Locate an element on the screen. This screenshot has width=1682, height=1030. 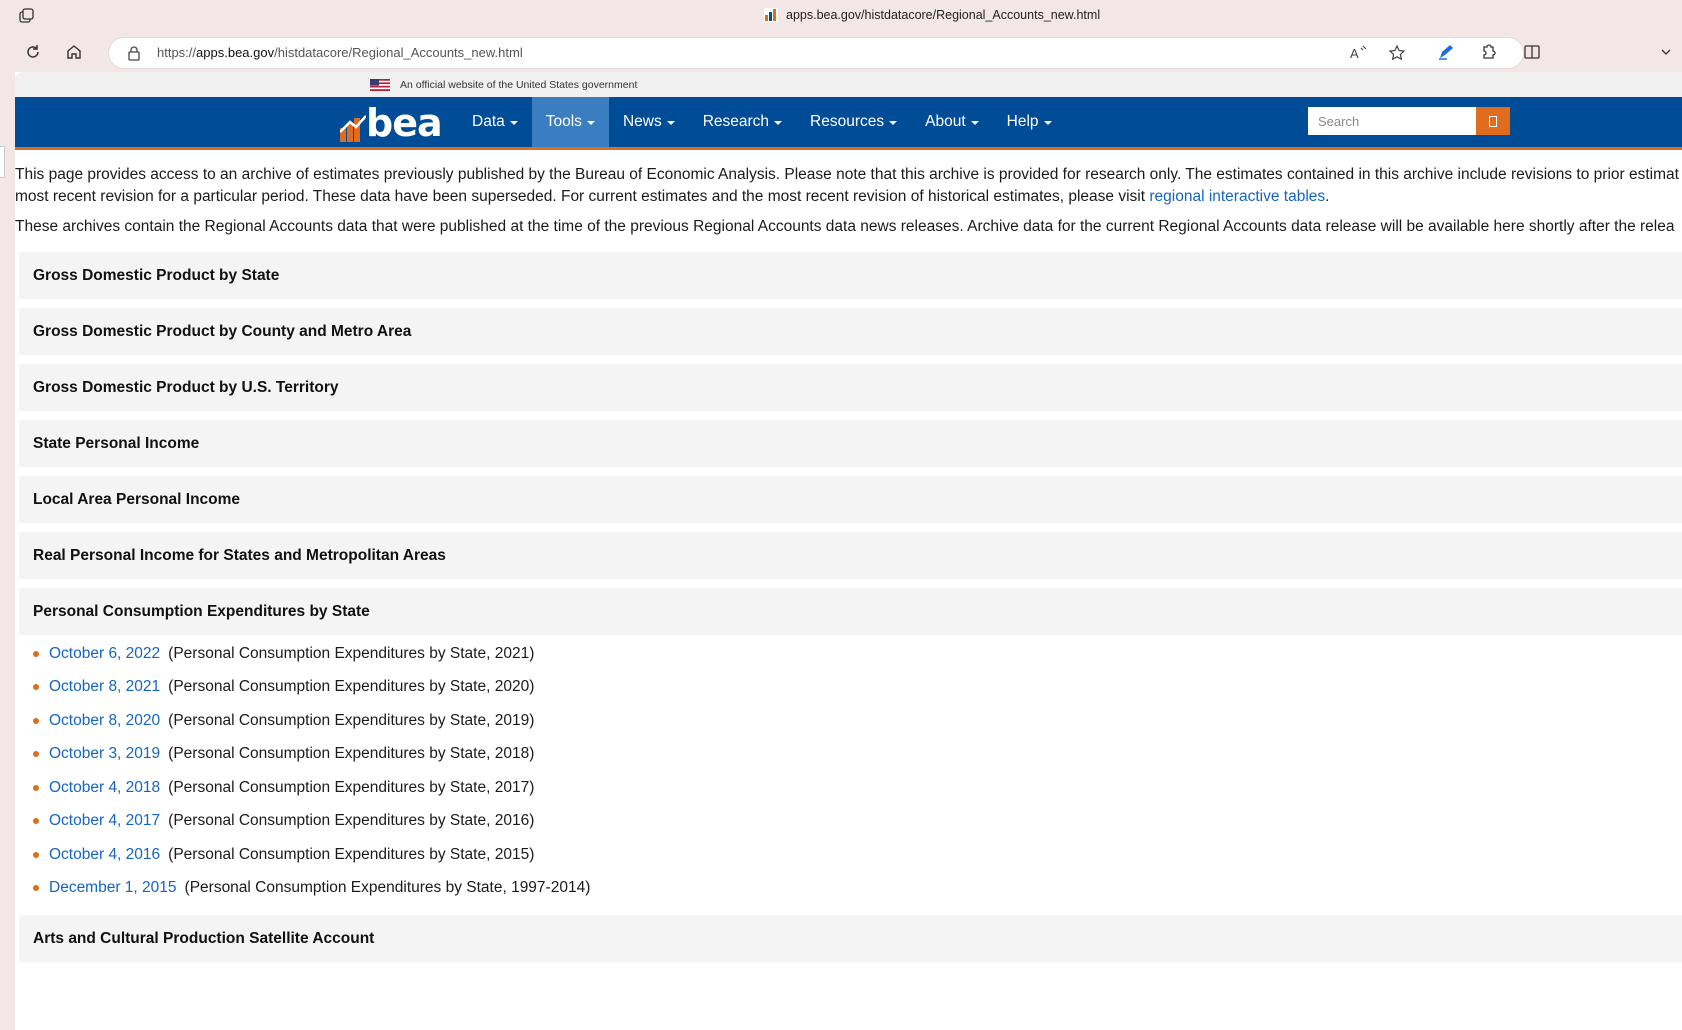
chevron-down-icon is located at coordinates (1666, 52).